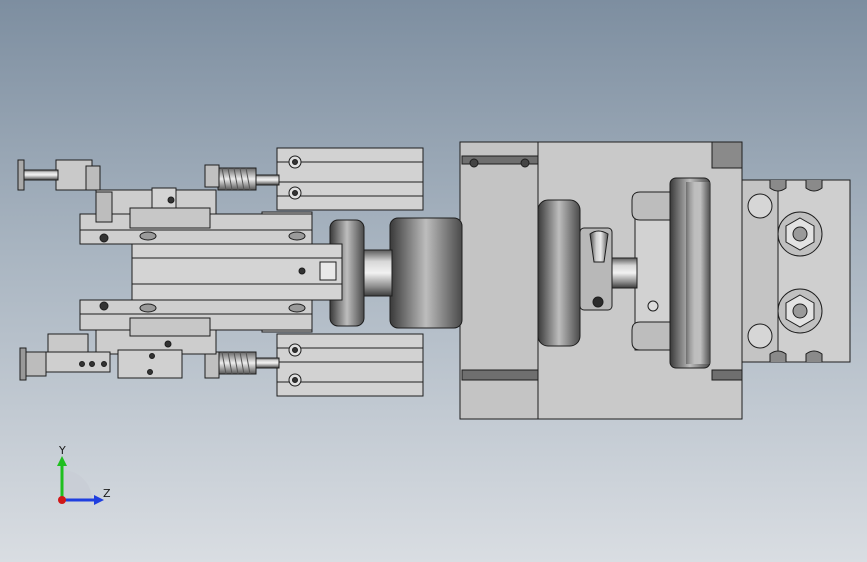 Image resolution: width=867 pixels, height=562 pixels. What do you see at coordinates (653, 306) in the screenshot?
I see `pin-hole` at bounding box center [653, 306].